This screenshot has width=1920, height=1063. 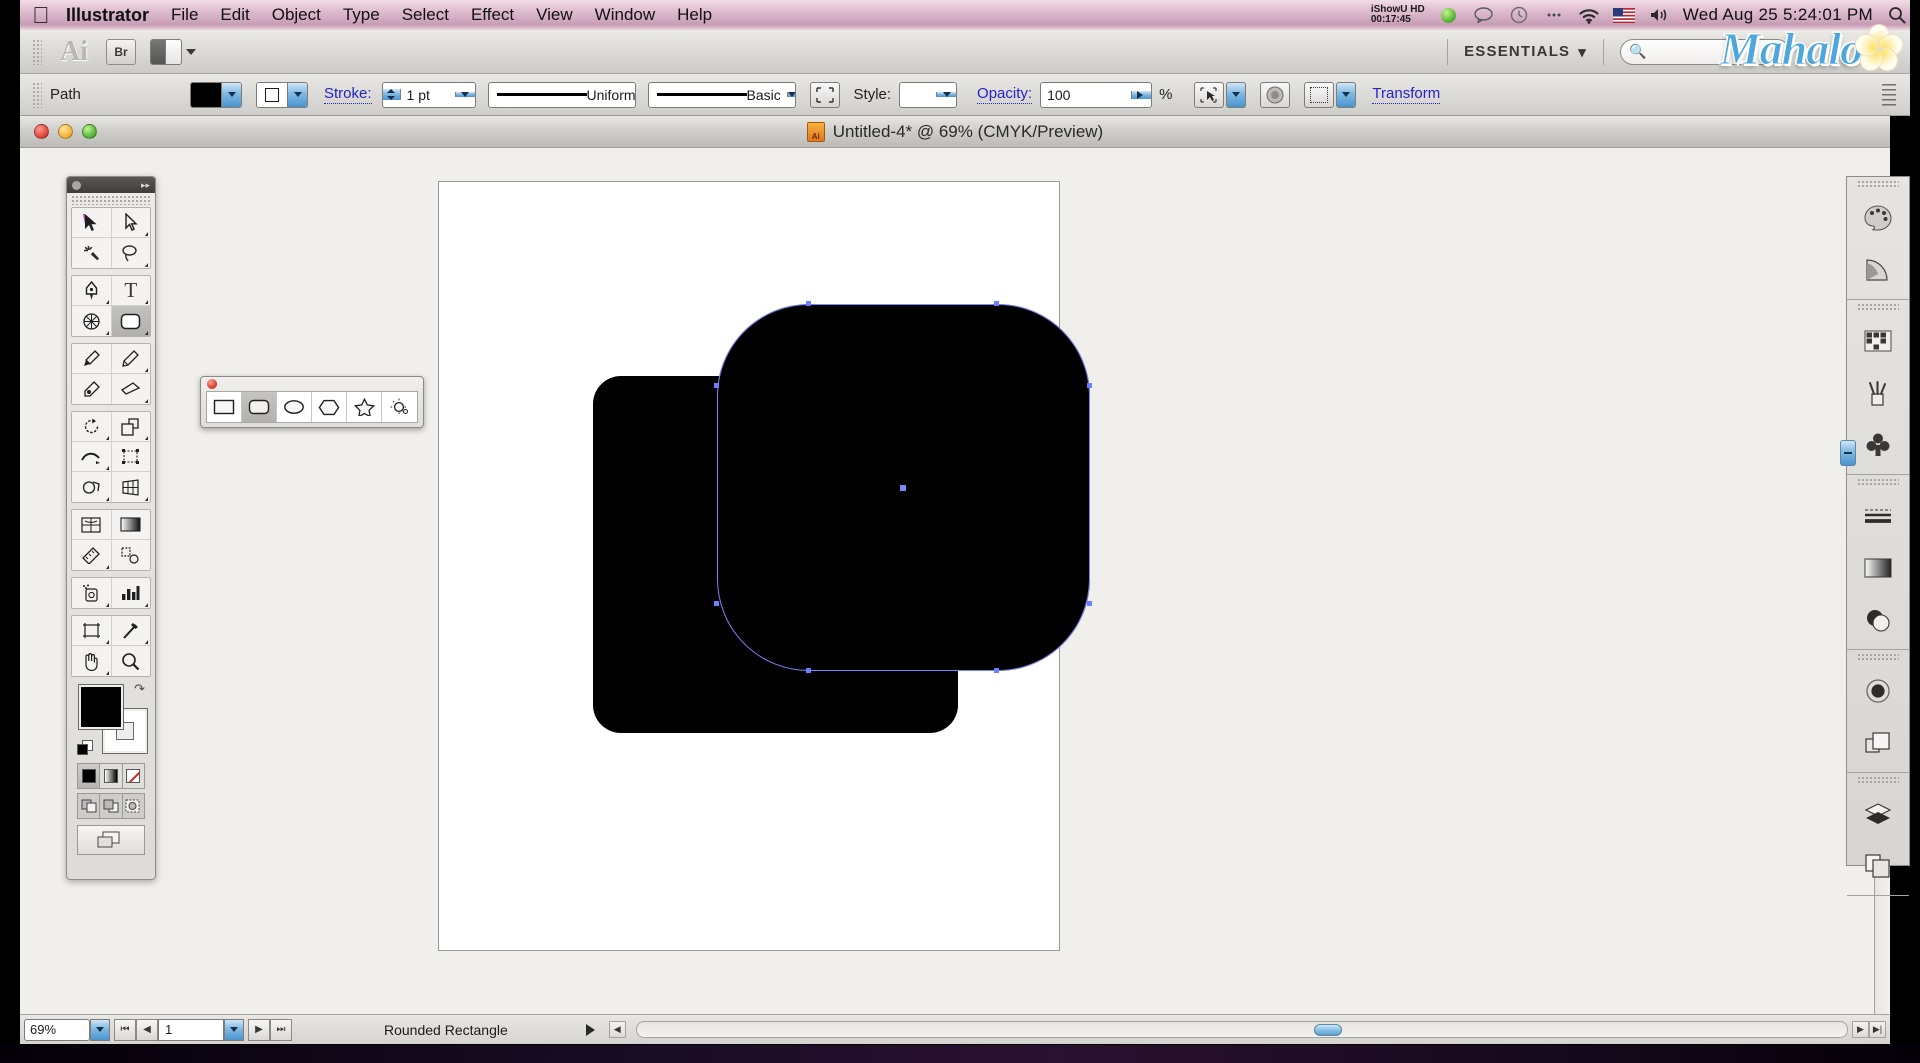 What do you see at coordinates (131, 389) in the screenshot?
I see `eraser-tool` at bounding box center [131, 389].